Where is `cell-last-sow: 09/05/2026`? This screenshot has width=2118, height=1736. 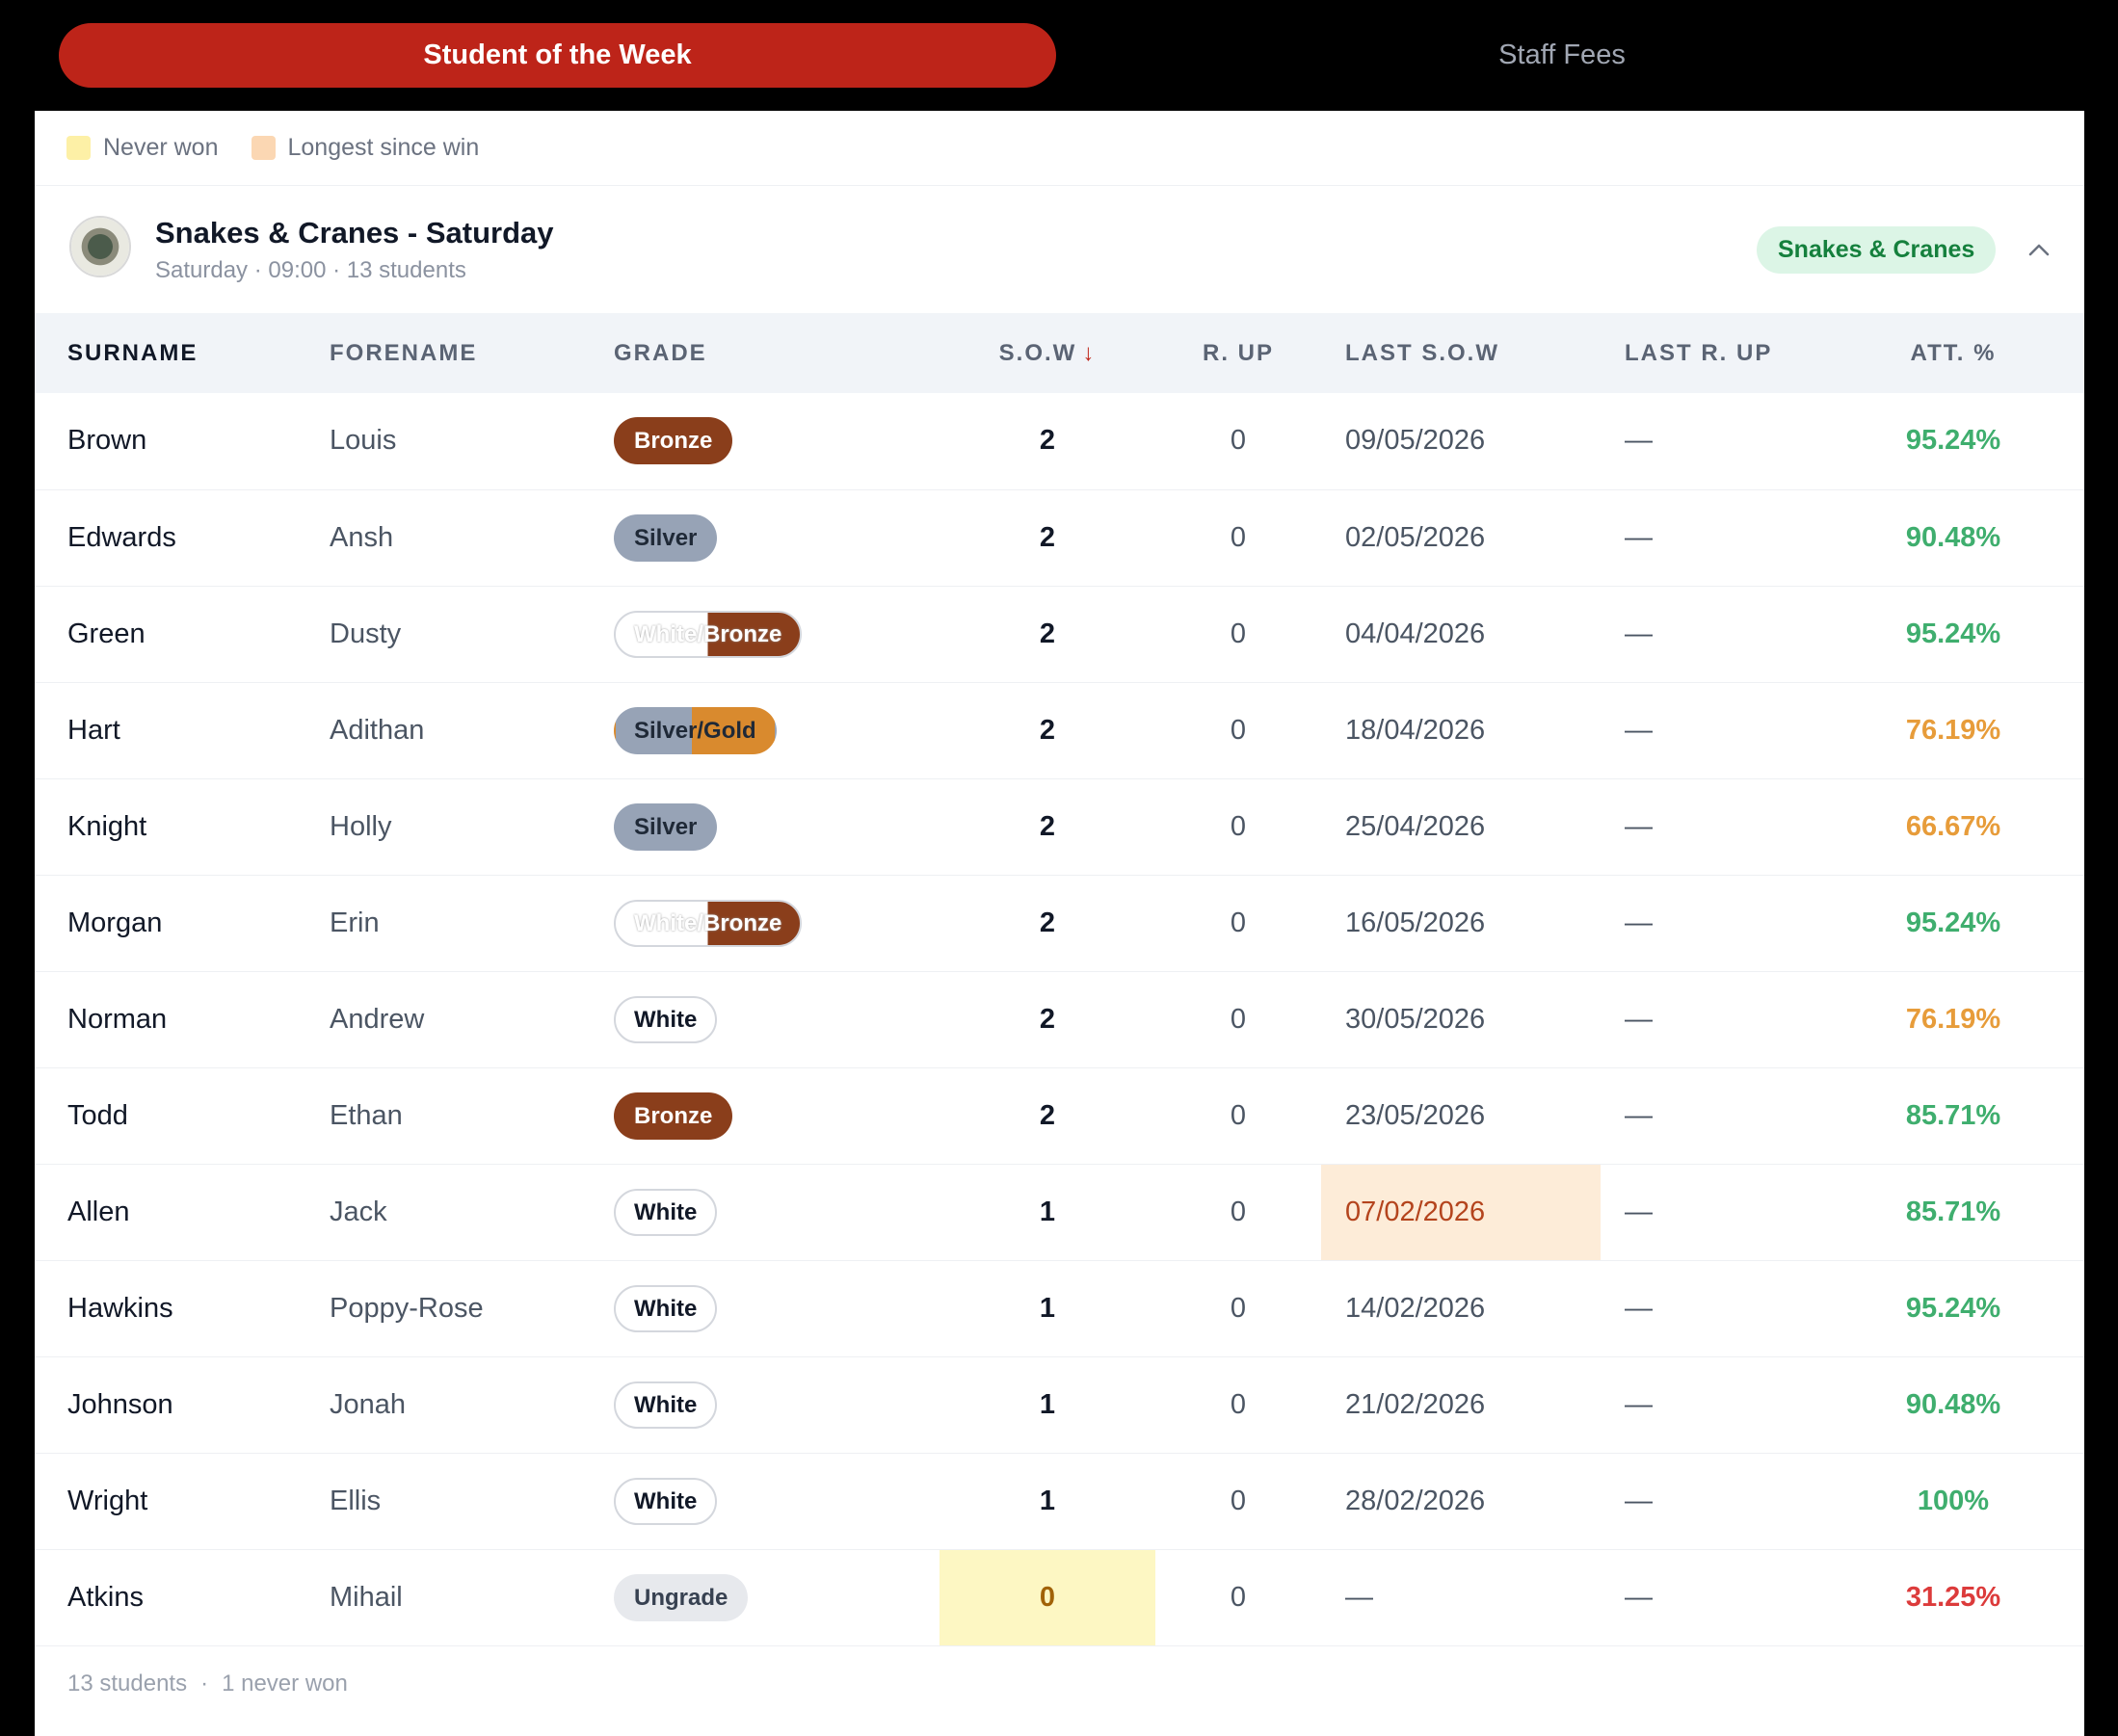 cell-last-sow: 09/05/2026 is located at coordinates (1415, 441).